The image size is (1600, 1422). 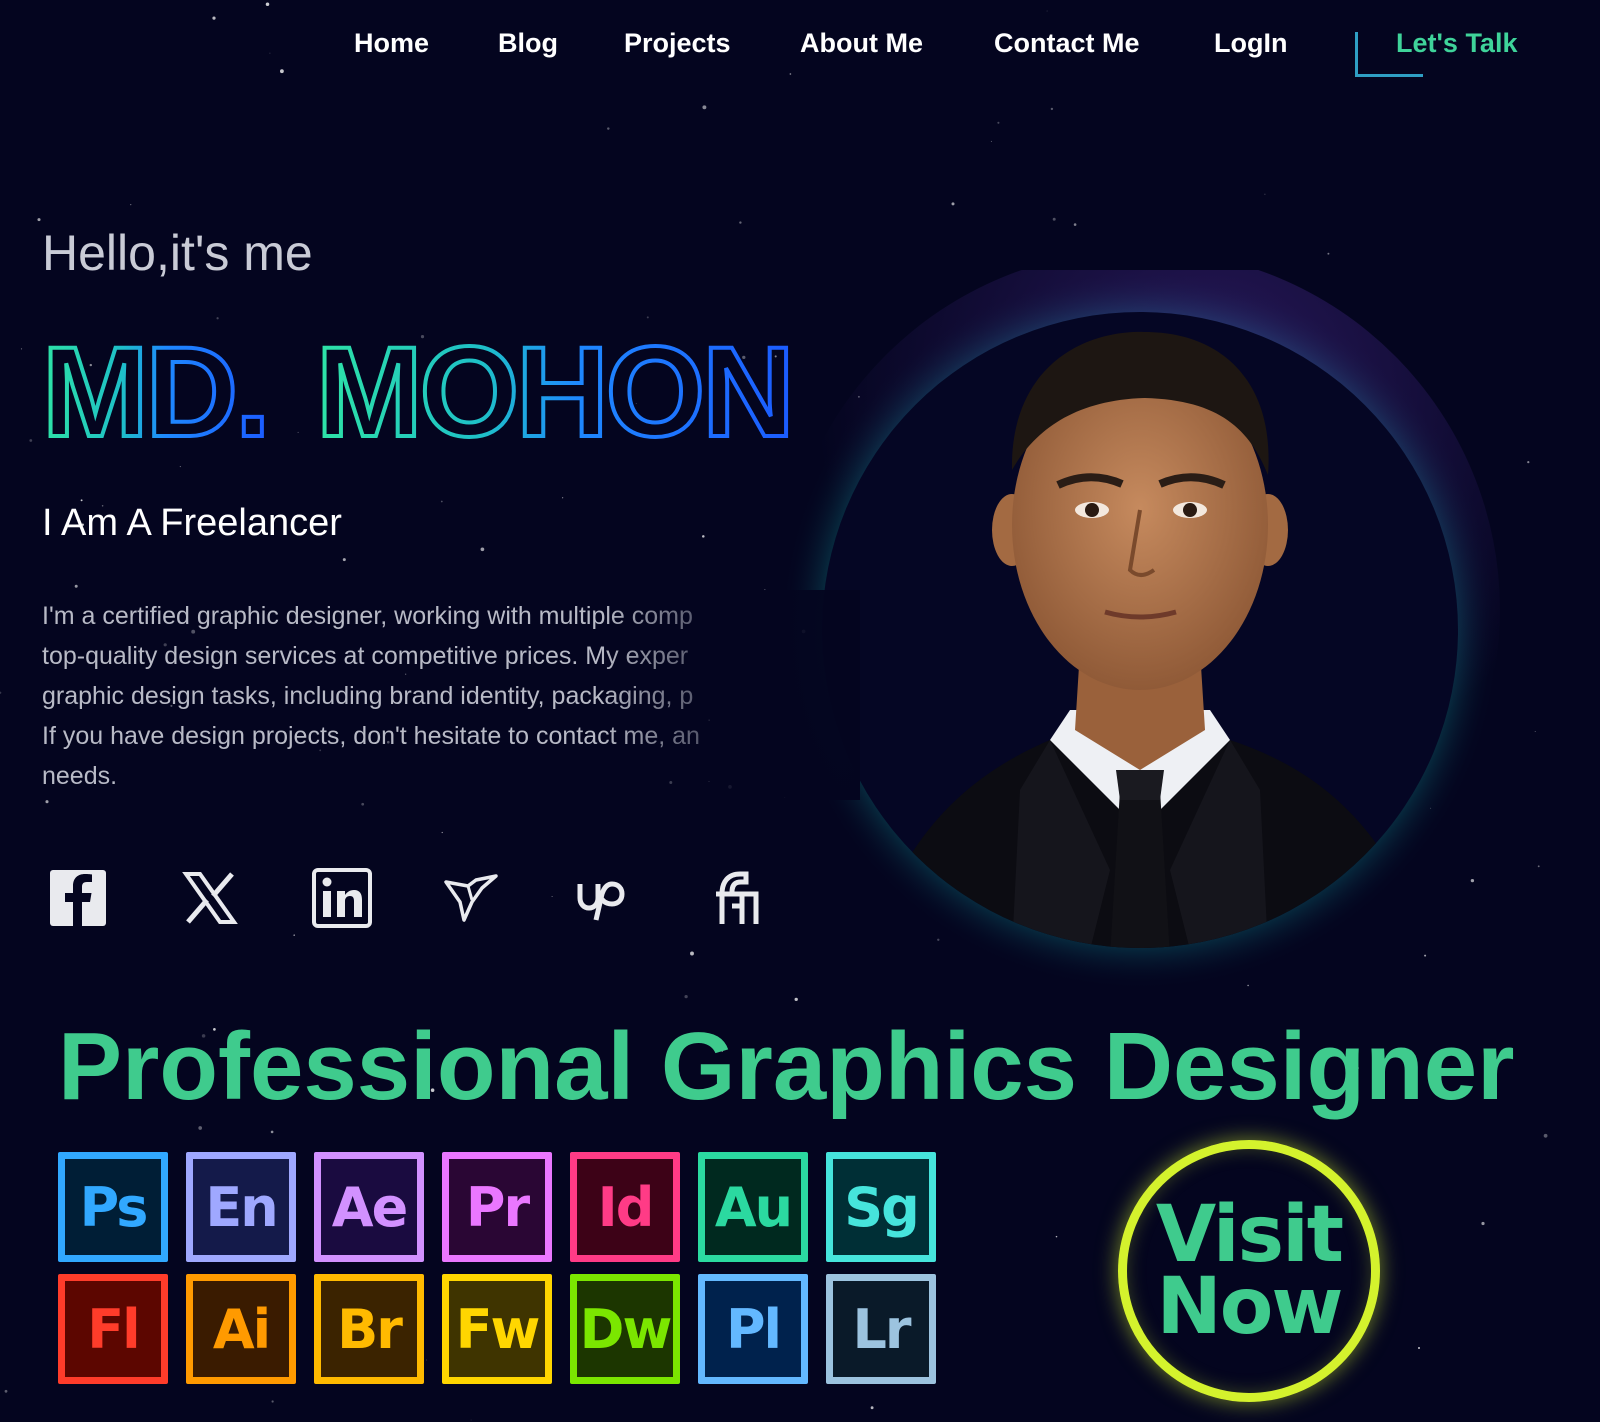 I want to click on app-icon-br: Br, so click(x=369, y=1329).